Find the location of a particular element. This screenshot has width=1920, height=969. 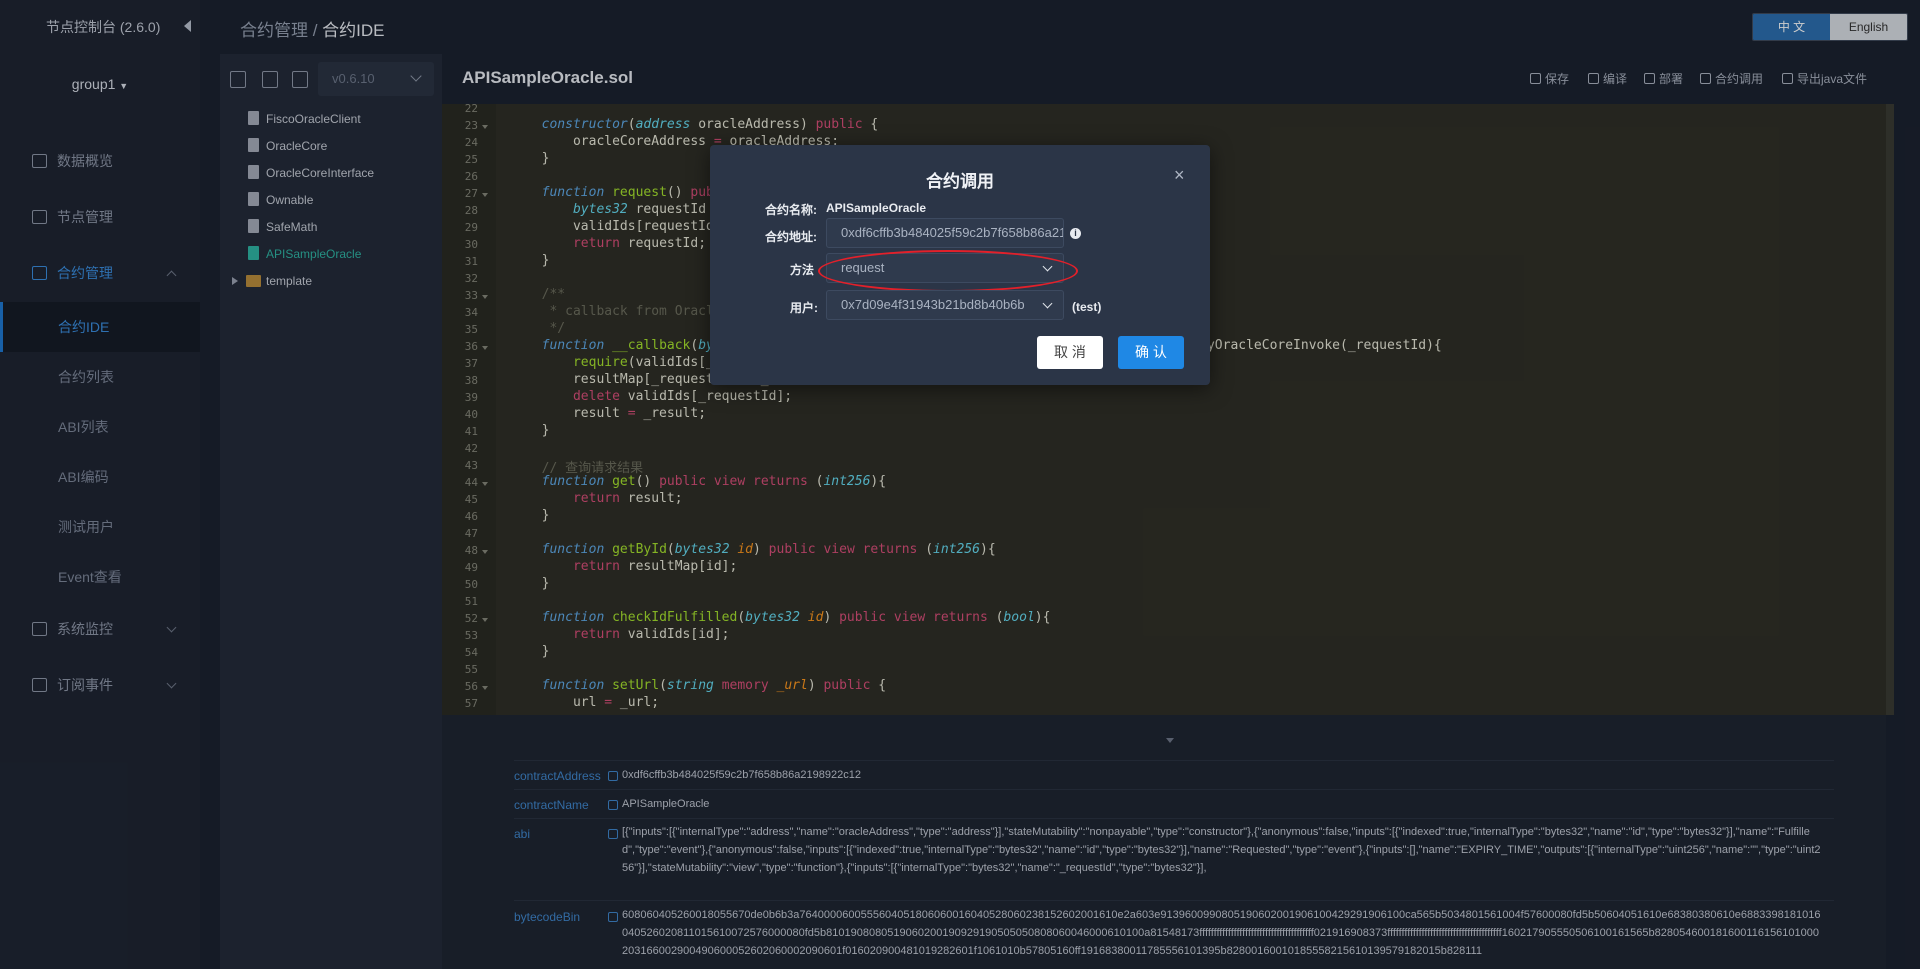

contract-address-label: 合约地址: is located at coordinates (791, 237).